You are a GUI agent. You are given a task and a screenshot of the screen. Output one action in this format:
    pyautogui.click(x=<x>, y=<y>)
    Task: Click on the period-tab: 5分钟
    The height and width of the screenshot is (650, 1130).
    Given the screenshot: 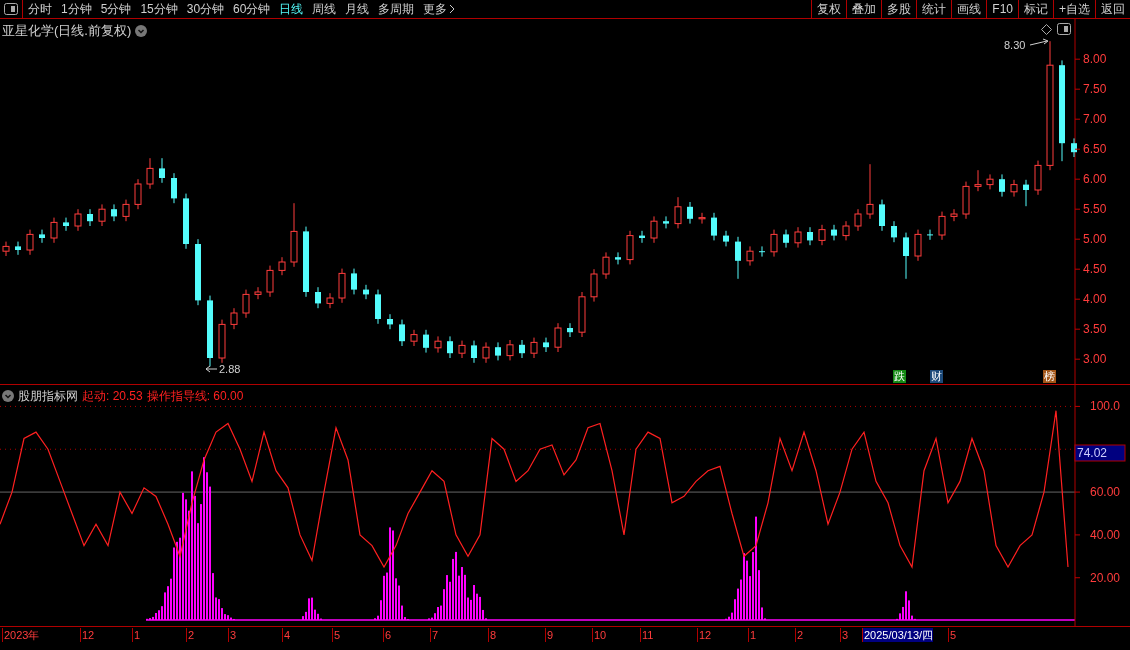 What is the action you would take?
    pyautogui.click(x=116, y=9)
    